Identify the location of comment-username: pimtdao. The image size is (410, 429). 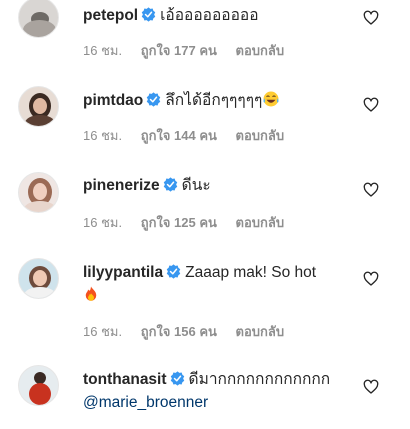
(113, 100).